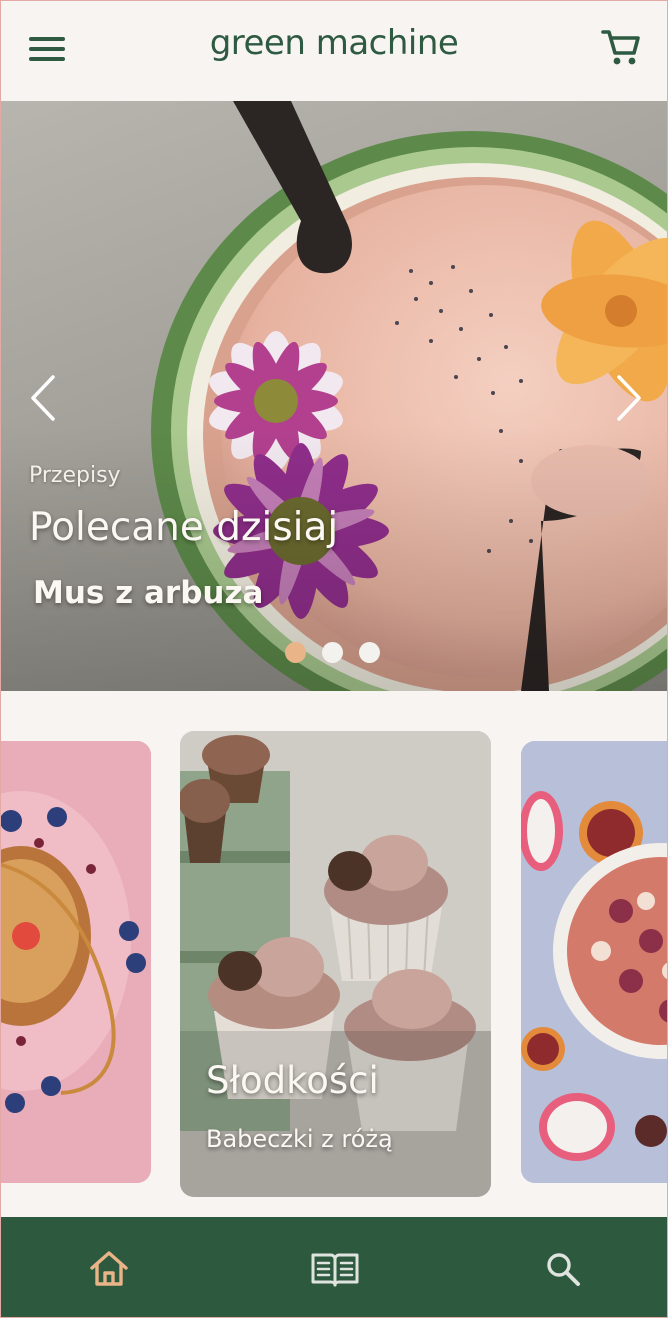 The width and height of the screenshot is (668, 1318). I want to click on hero-heading: Polecane dzisiaj, so click(184, 527).